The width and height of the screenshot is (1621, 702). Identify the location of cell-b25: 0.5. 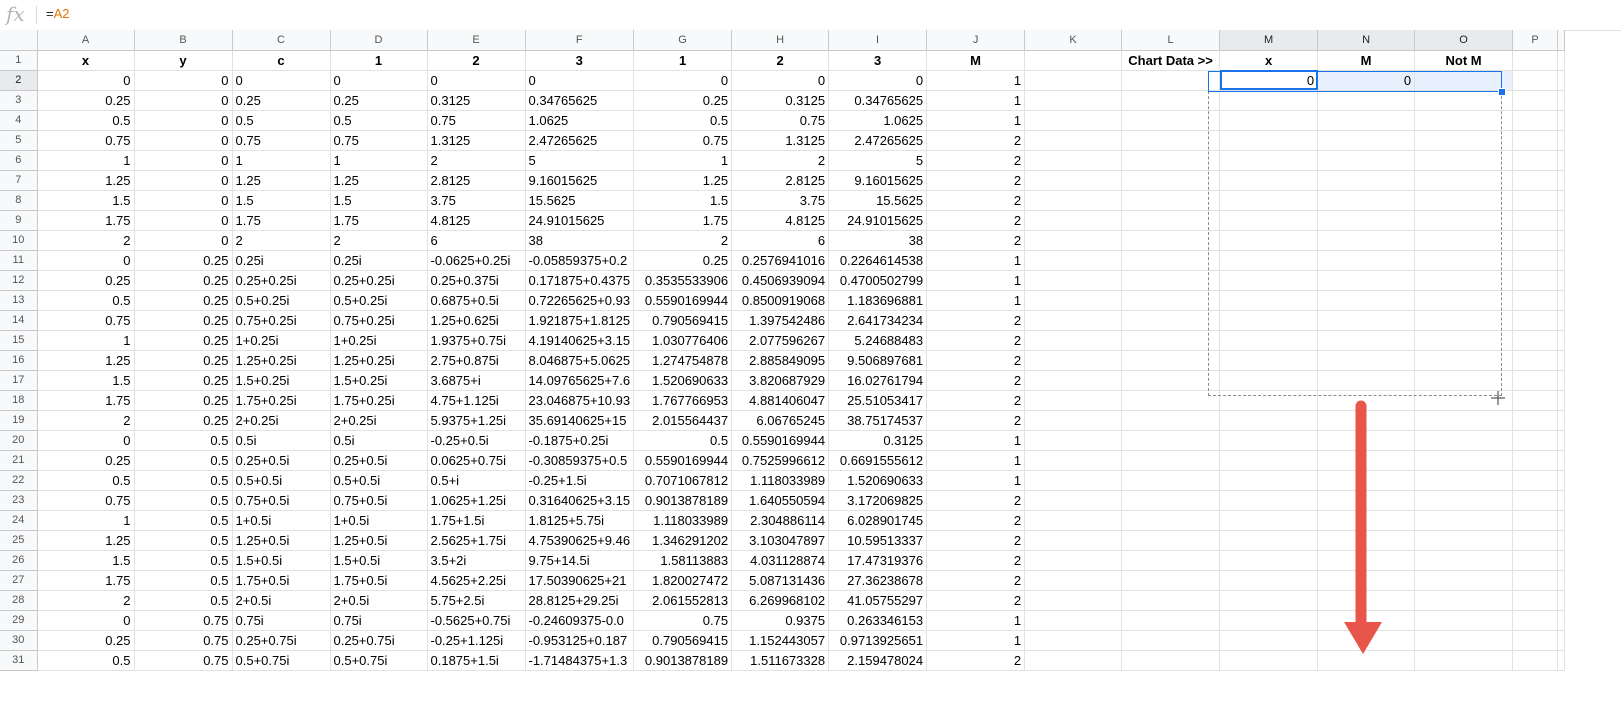
(183, 540).